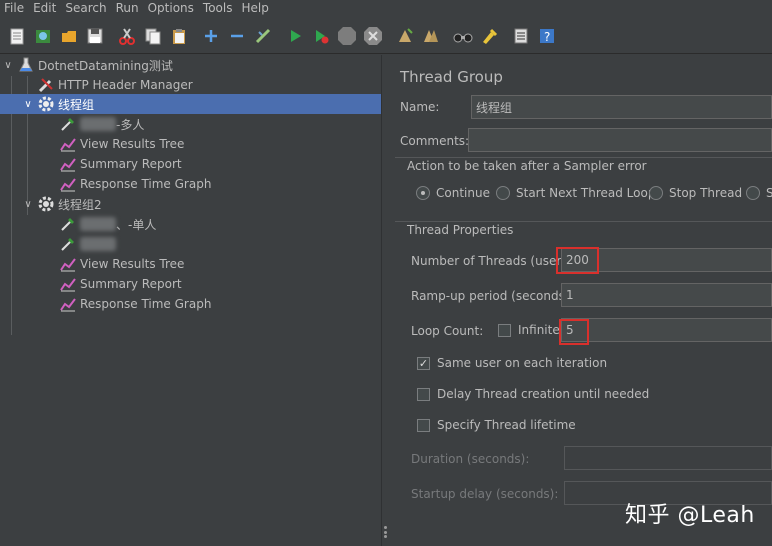 The image size is (772, 546). I want to click on tree-node-view-results-tree-2: View Results Tree, so click(122, 264).